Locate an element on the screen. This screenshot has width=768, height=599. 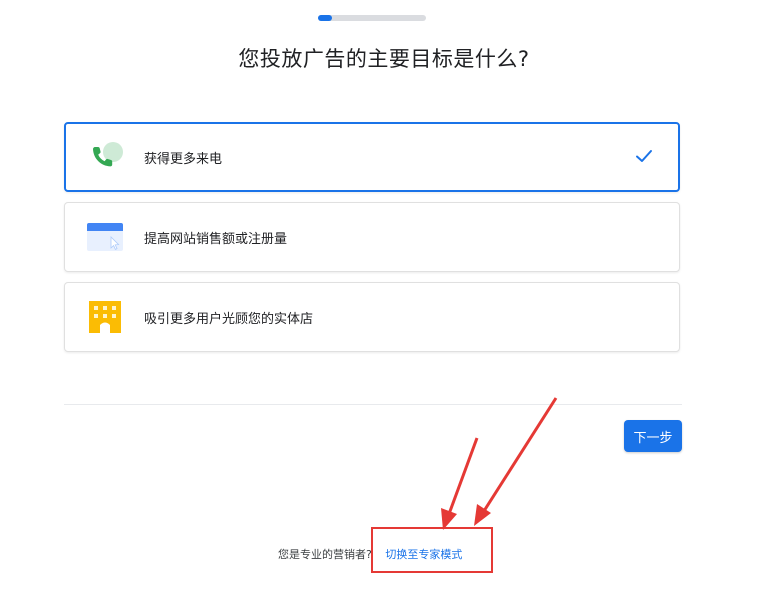
next-button: 下一步 is located at coordinates (653, 436).